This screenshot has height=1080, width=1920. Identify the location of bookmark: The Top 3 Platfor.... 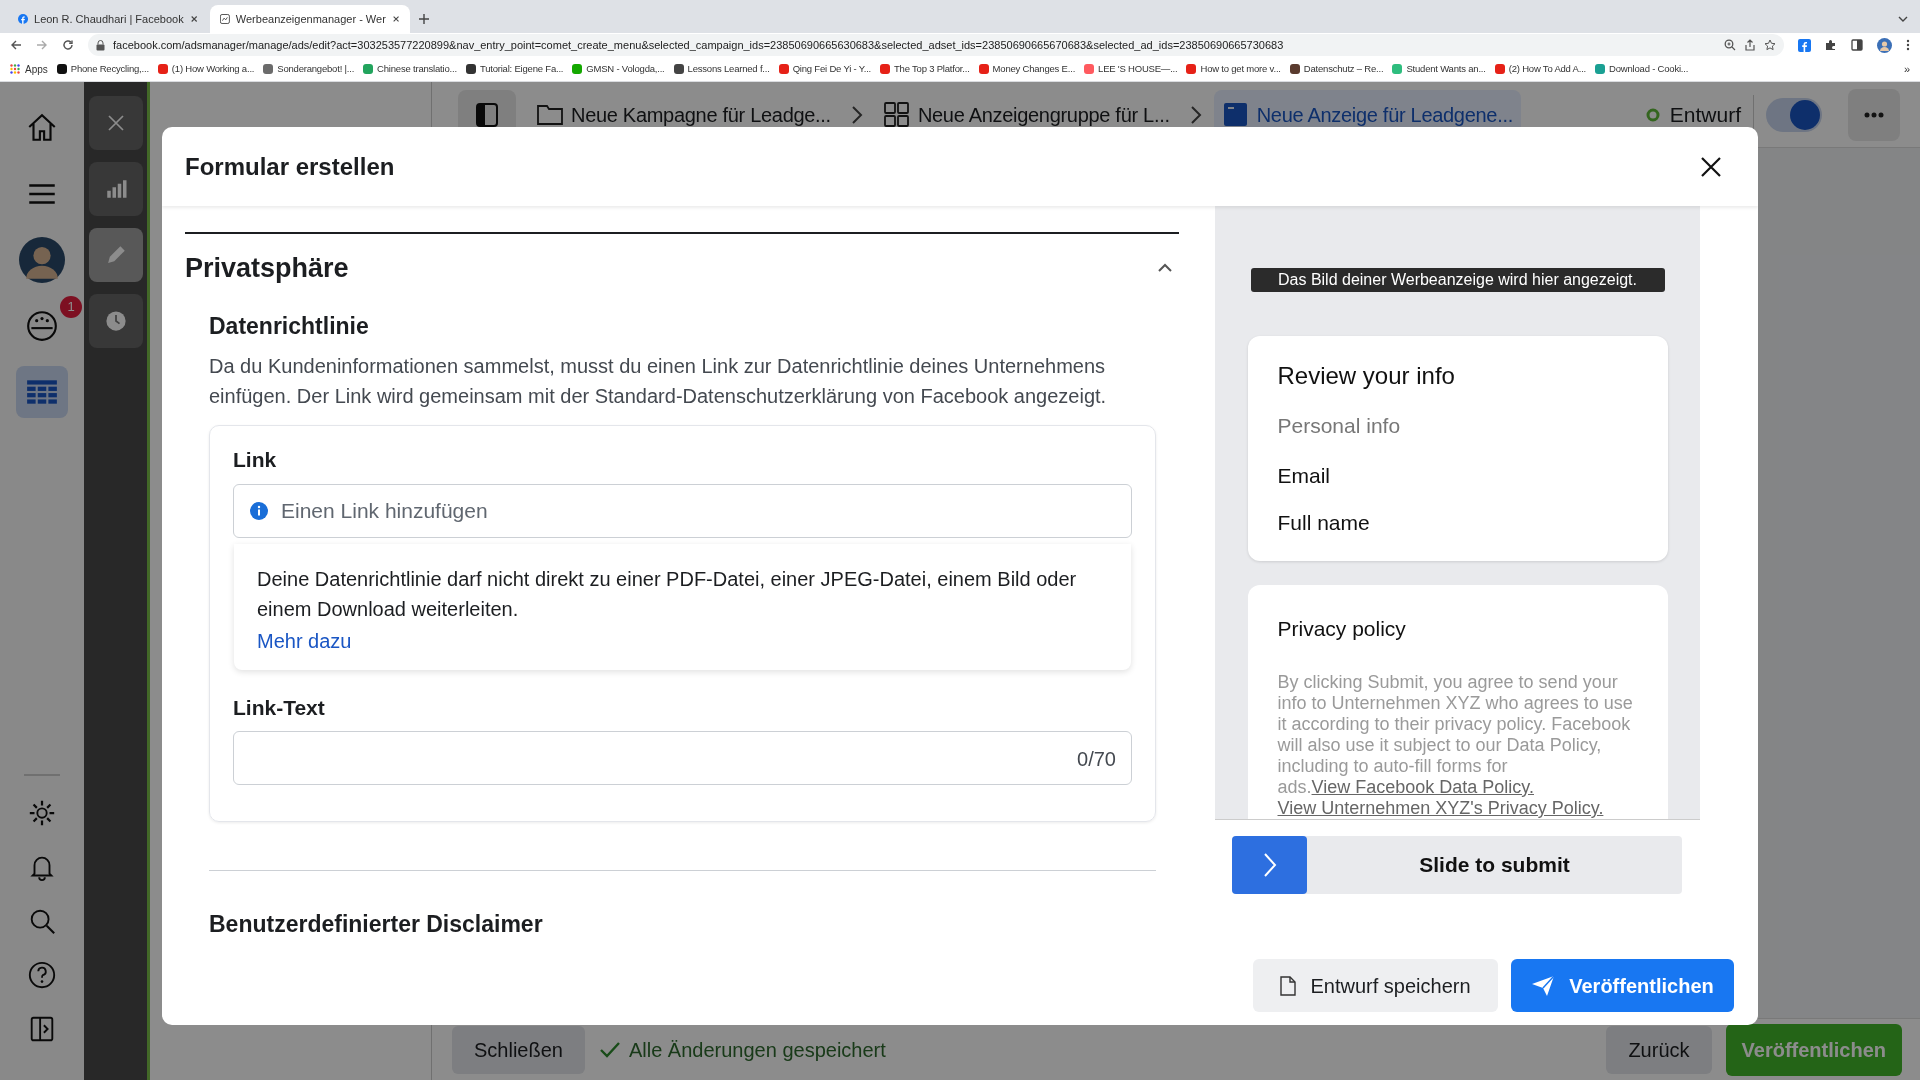
(925, 69).